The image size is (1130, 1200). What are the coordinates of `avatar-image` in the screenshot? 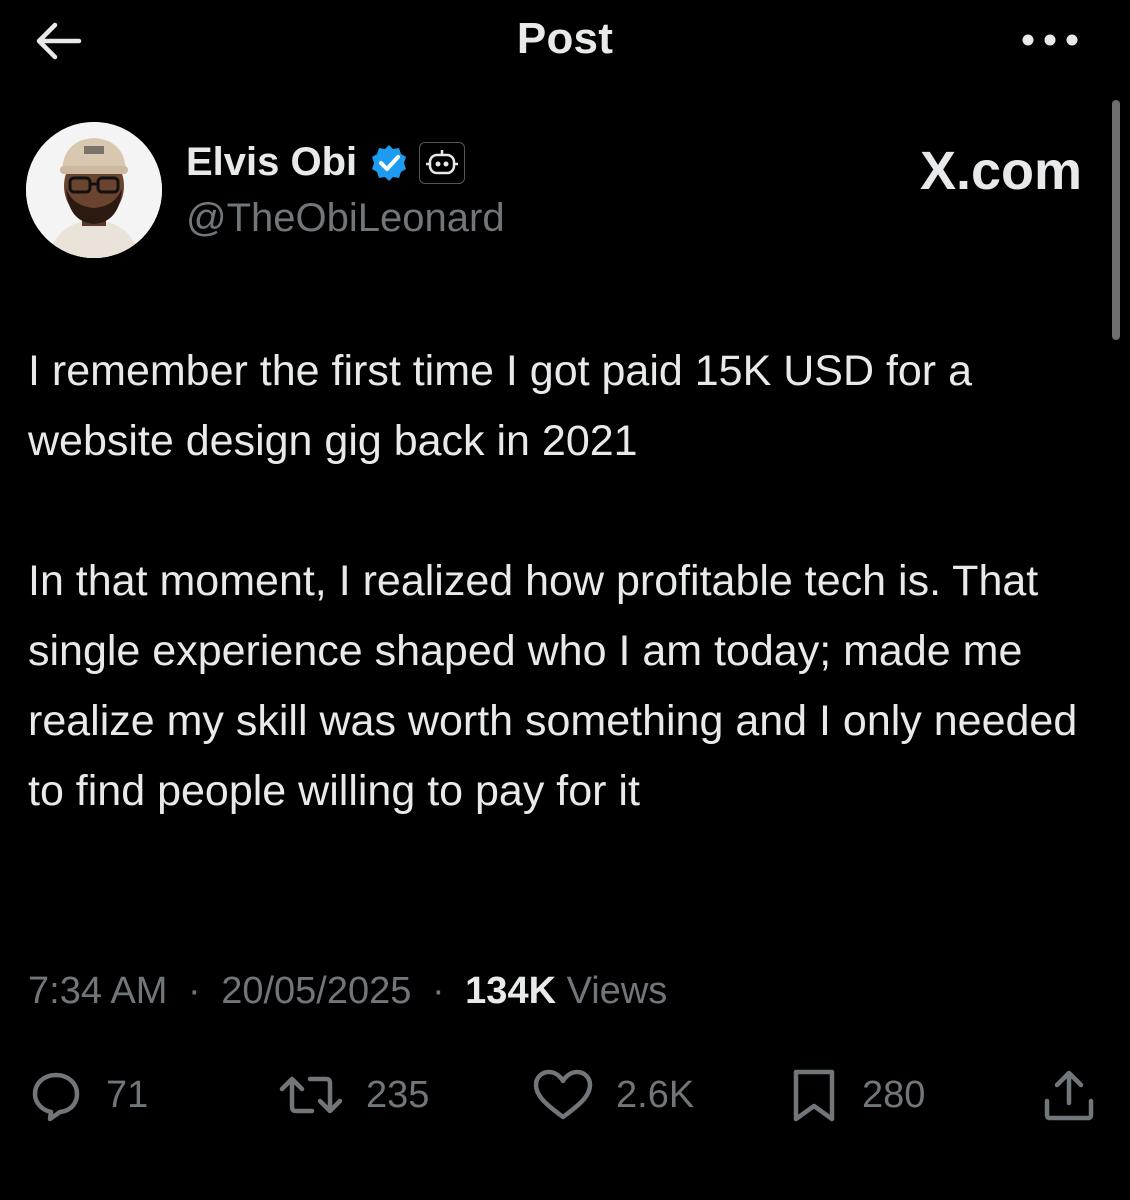 It's located at (94, 190).